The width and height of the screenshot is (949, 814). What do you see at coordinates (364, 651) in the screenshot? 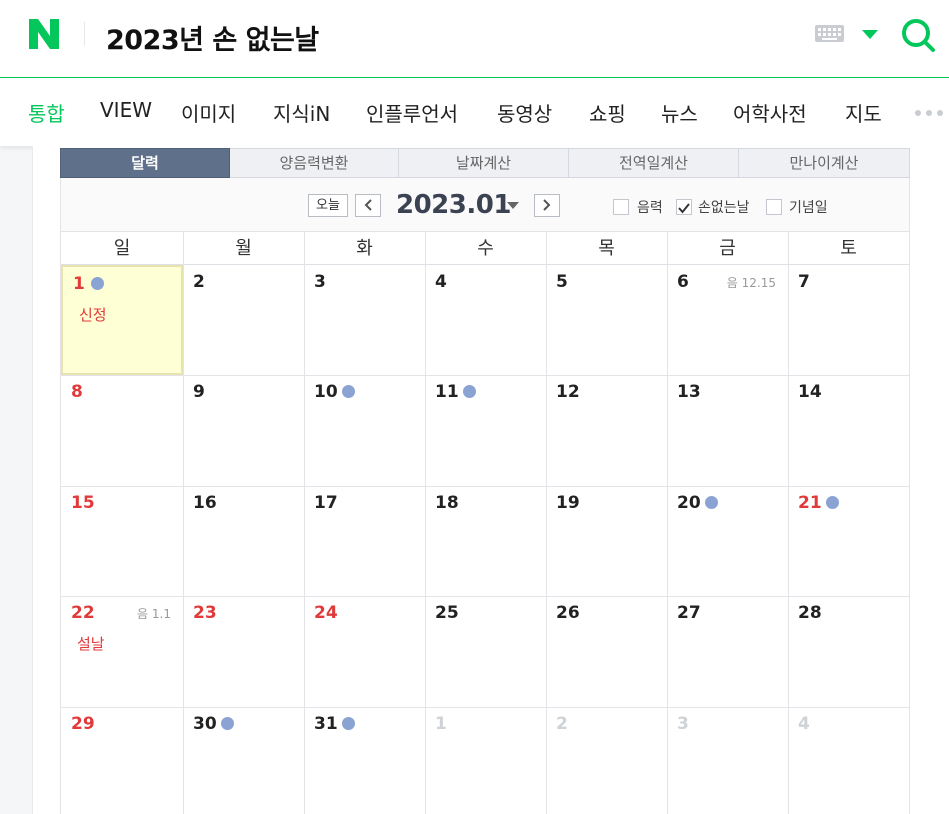
I see `day-cell: 24` at bounding box center [364, 651].